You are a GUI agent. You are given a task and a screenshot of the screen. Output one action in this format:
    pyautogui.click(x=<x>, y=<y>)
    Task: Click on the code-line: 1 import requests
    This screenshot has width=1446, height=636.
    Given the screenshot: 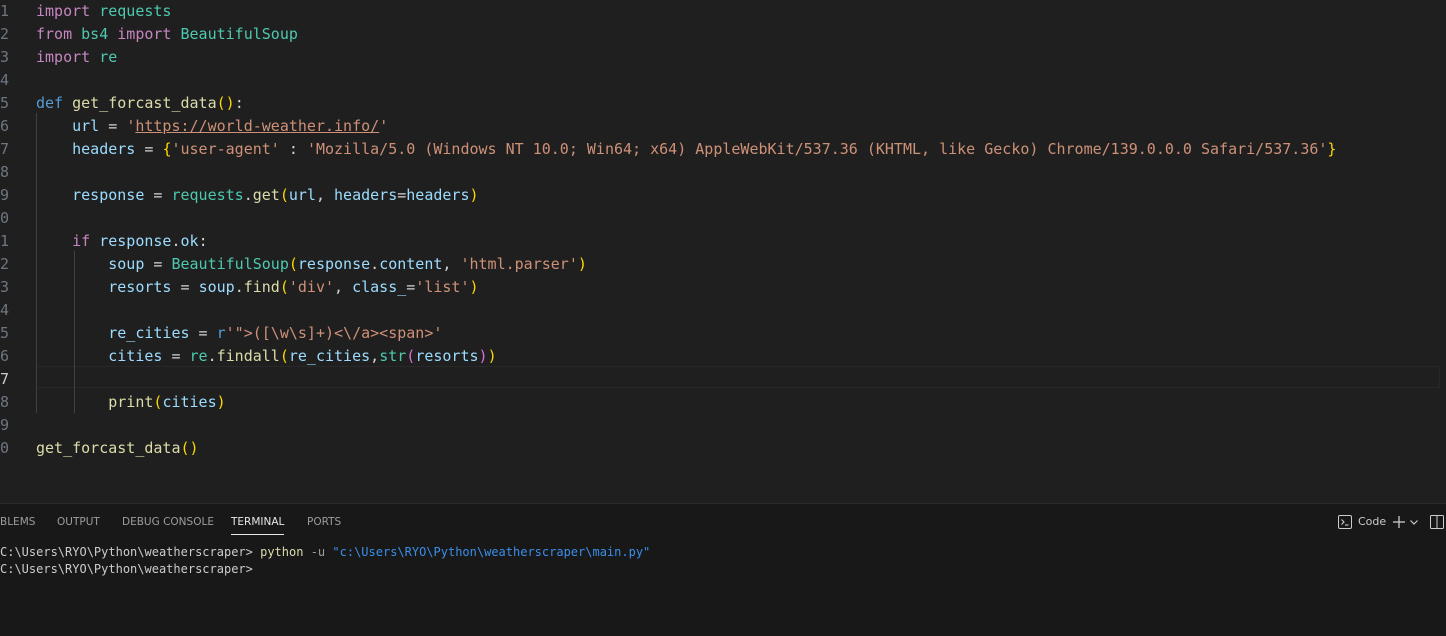 What is the action you would take?
    pyautogui.click(x=723, y=11)
    